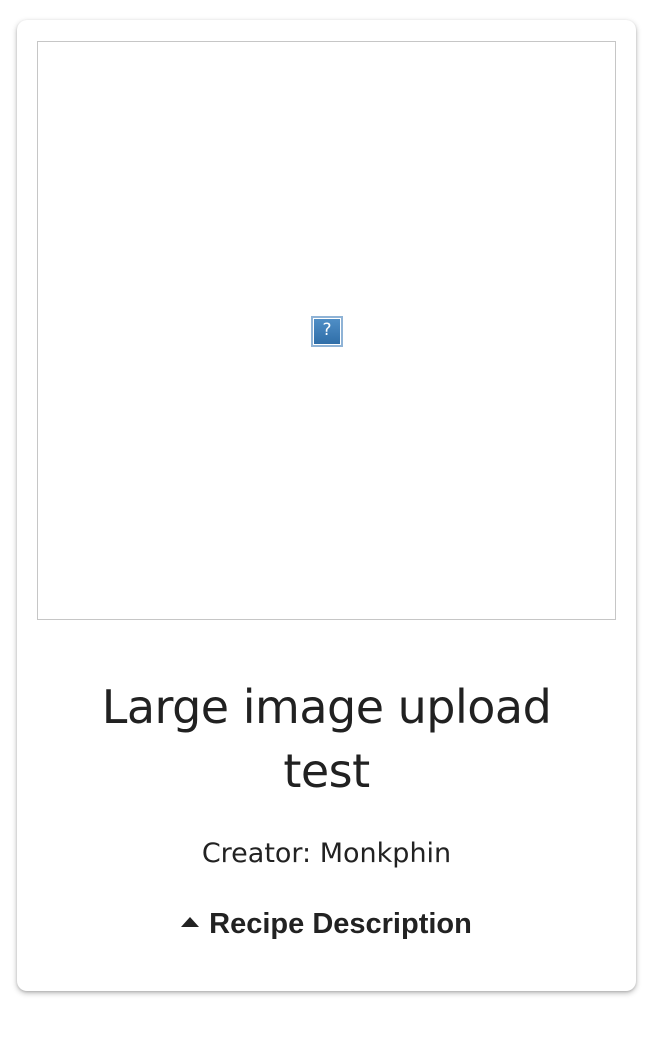 This screenshot has height=1044, width=658. Describe the element at coordinates (326, 853) in the screenshot. I see `recipe-creator: Creator: Monkphin` at that location.